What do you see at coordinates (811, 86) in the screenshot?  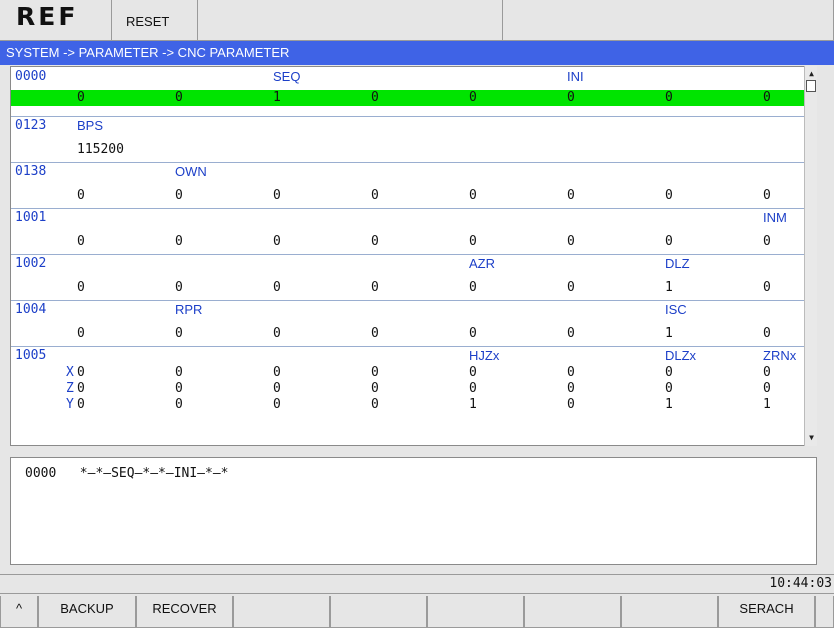 I see `scroll-thumb` at bounding box center [811, 86].